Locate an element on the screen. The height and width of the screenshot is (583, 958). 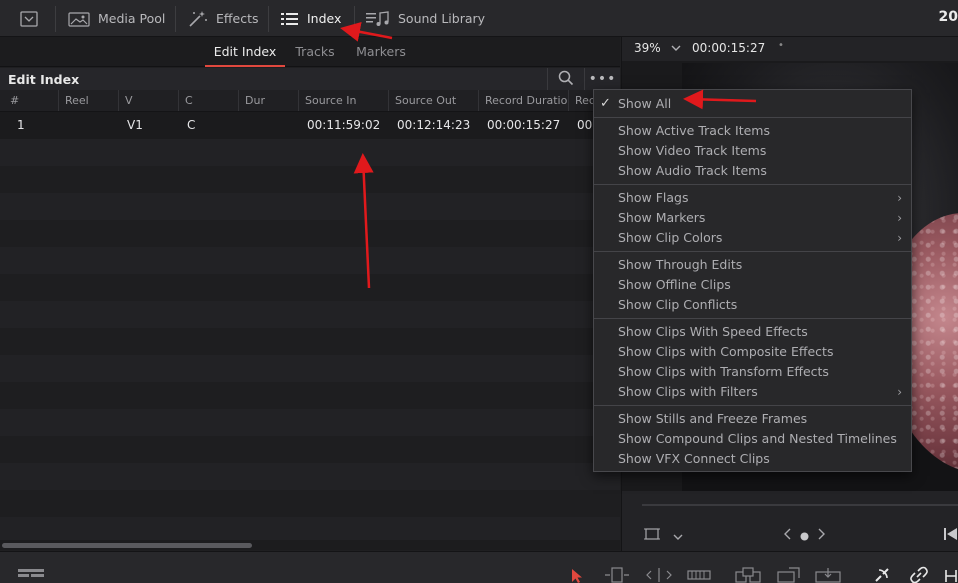
cell-source-in: 00:11:59:02 is located at coordinates (344, 125).